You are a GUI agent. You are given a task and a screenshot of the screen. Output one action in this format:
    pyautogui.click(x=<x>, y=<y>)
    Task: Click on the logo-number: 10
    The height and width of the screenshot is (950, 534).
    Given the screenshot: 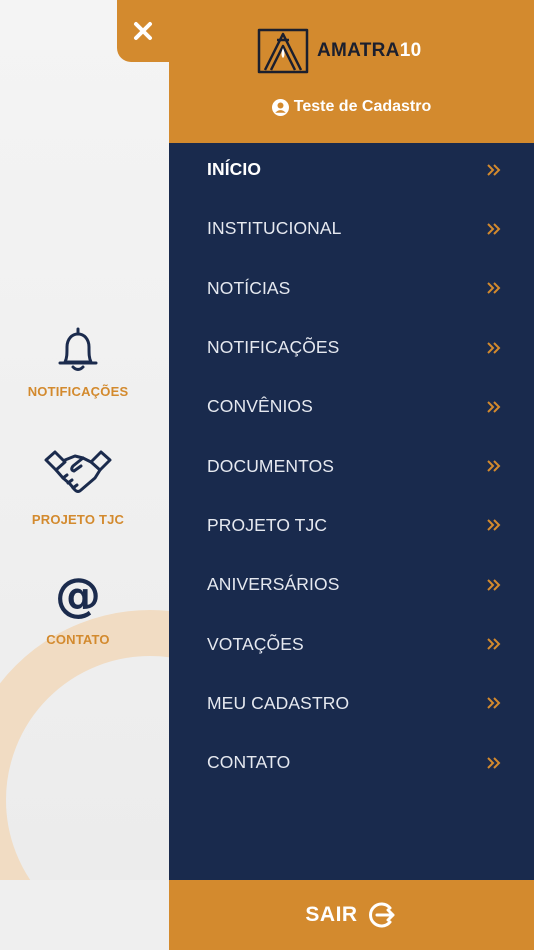 What is the action you would take?
    pyautogui.click(x=410, y=50)
    